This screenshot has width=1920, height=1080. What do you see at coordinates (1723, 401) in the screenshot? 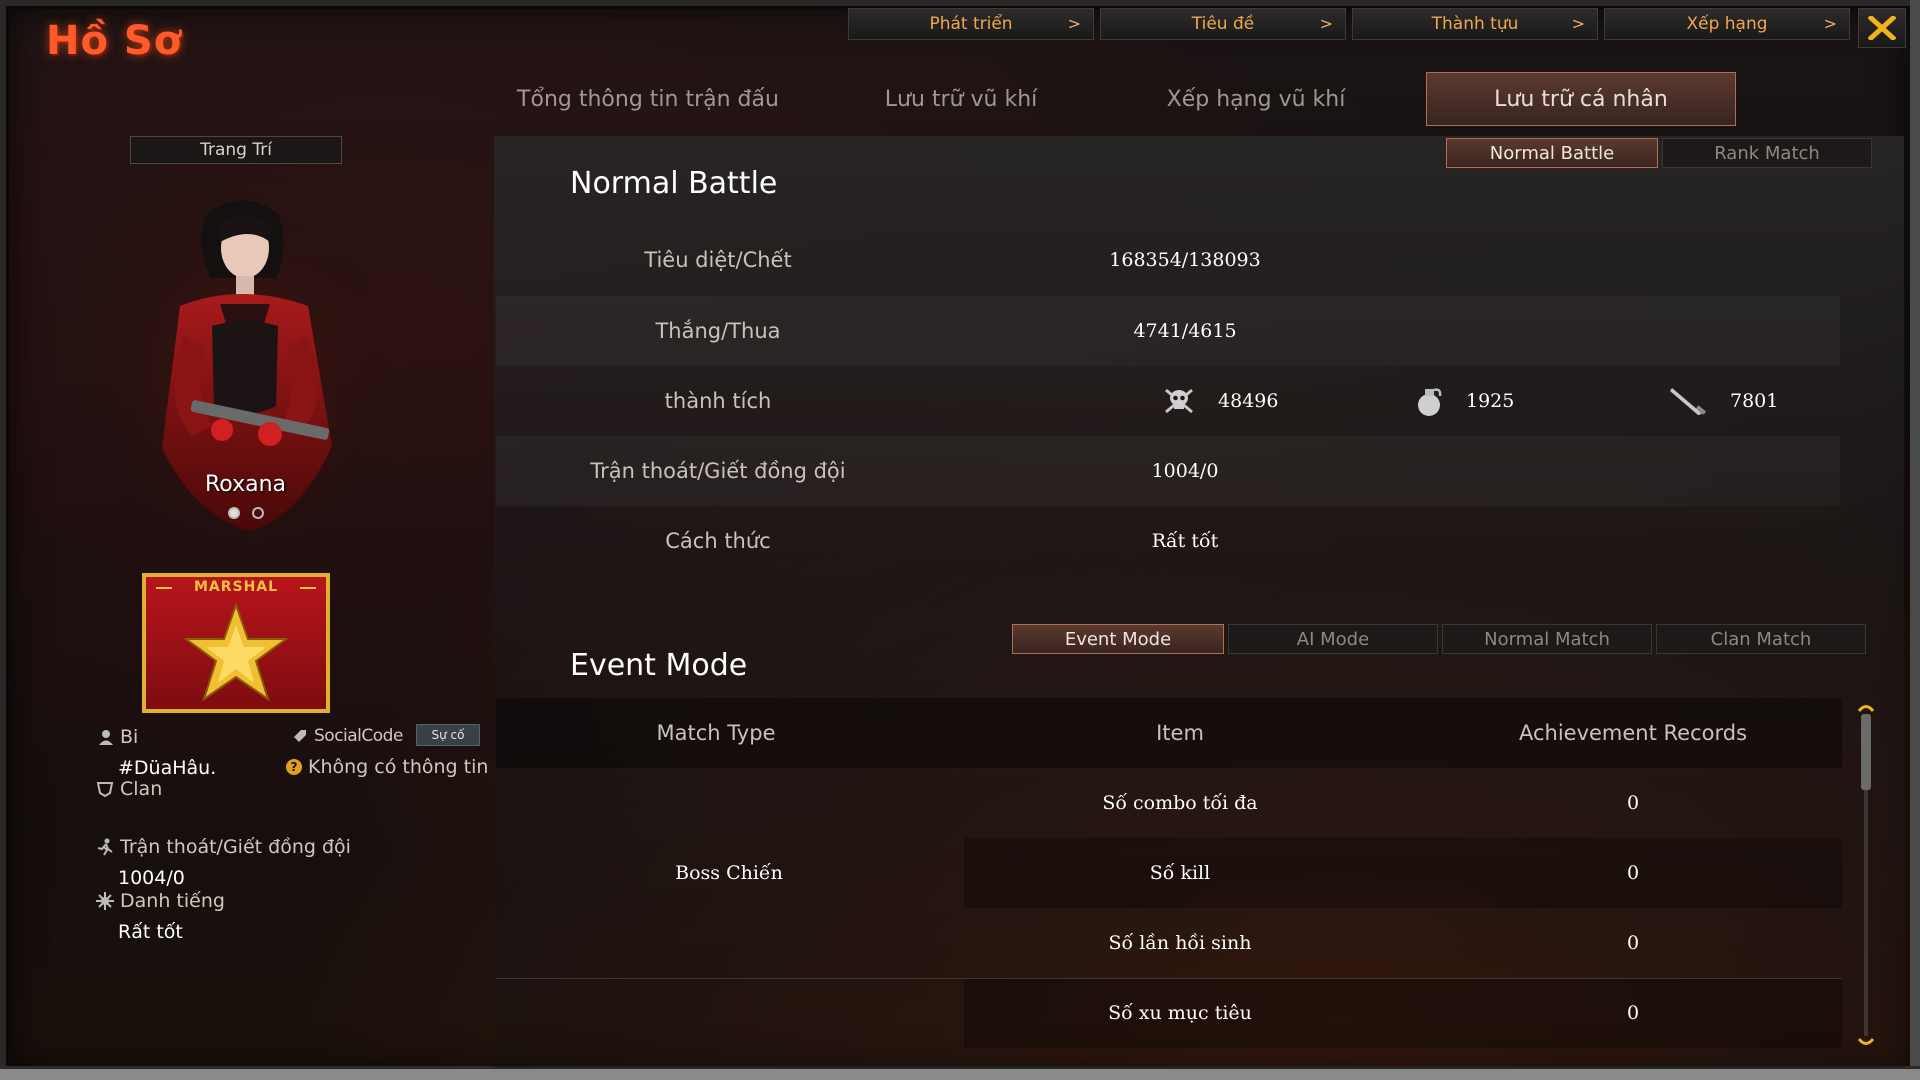
I see `achievement-knife: 7801` at bounding box center [1723, 401].